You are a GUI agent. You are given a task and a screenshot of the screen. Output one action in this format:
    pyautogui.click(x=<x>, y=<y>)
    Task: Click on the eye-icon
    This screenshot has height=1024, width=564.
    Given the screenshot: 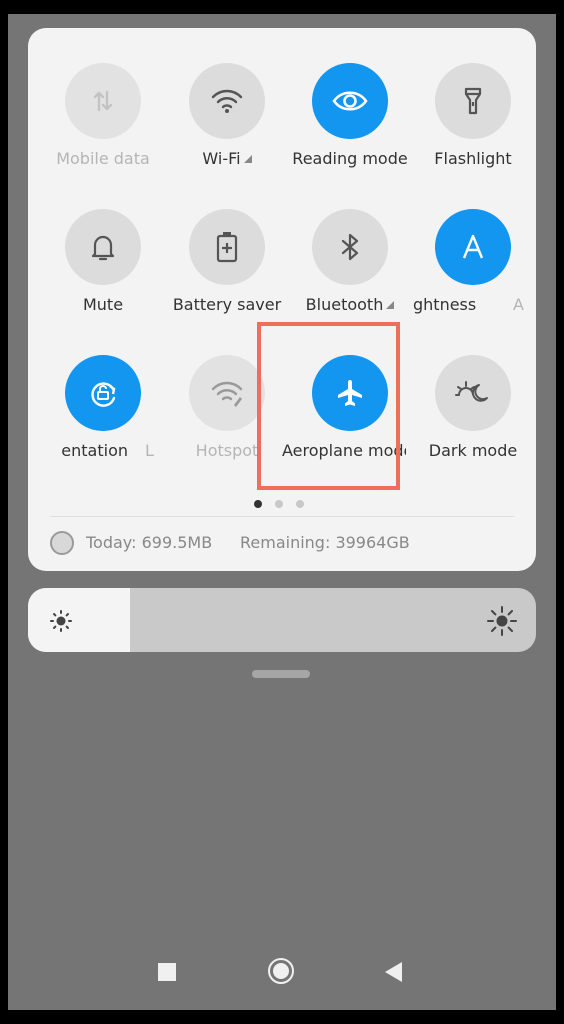 What is the action you would take?
    pyautogui.click(x=350, y=101)
    